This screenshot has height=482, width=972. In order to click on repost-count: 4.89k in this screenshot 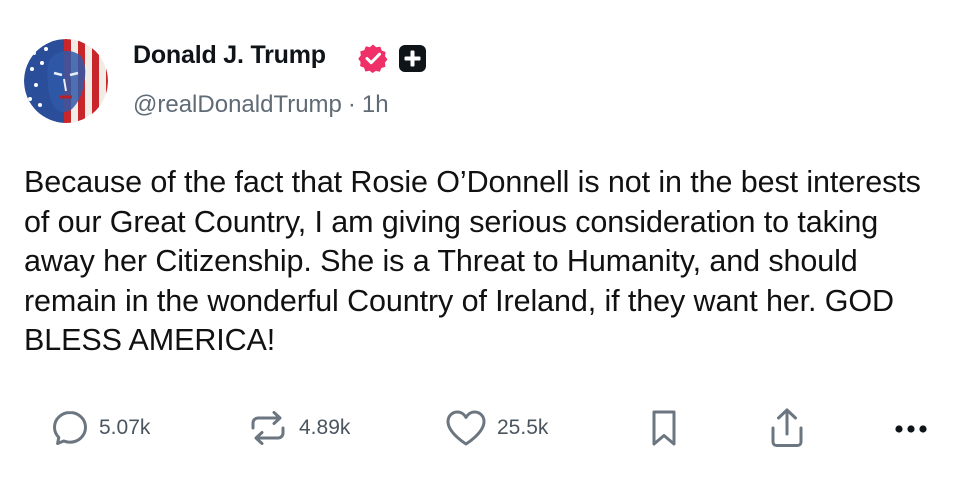, I will do `click(325, 427)`.